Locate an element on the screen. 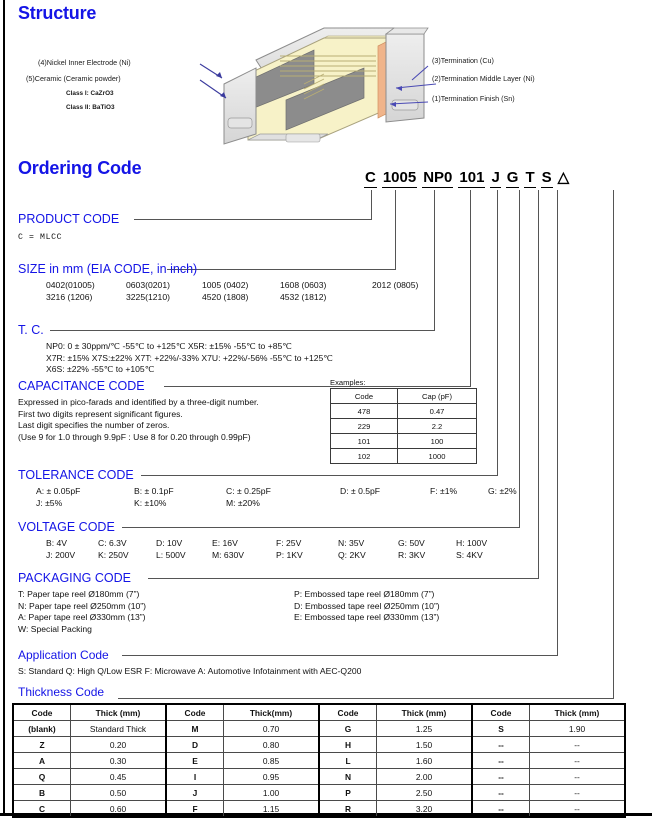  size-cell: 3216 (1206) is located at coordinates (69, 296).